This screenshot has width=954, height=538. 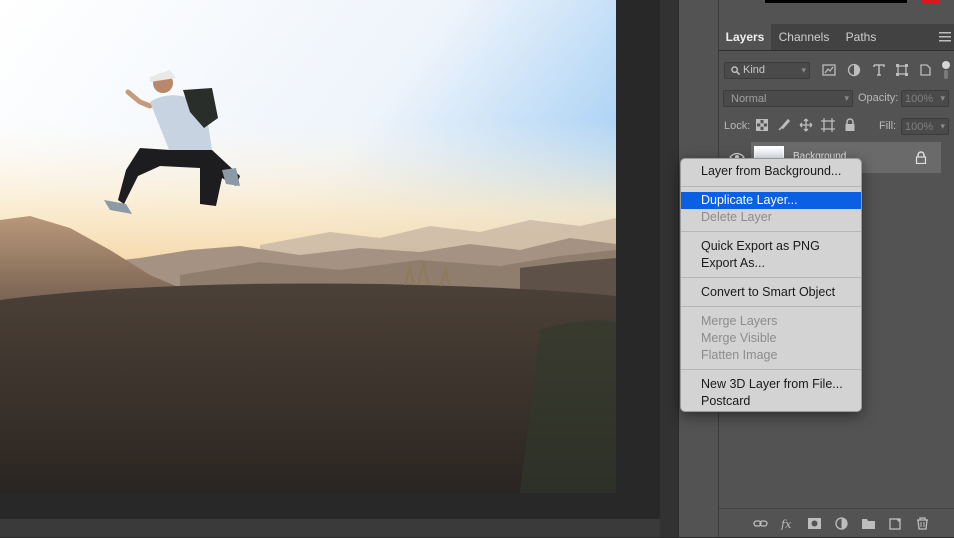 What do you see at coordinates (806, 125) in the screenshot?
I see `lock-position-icon` at bounding box center [806, 125].